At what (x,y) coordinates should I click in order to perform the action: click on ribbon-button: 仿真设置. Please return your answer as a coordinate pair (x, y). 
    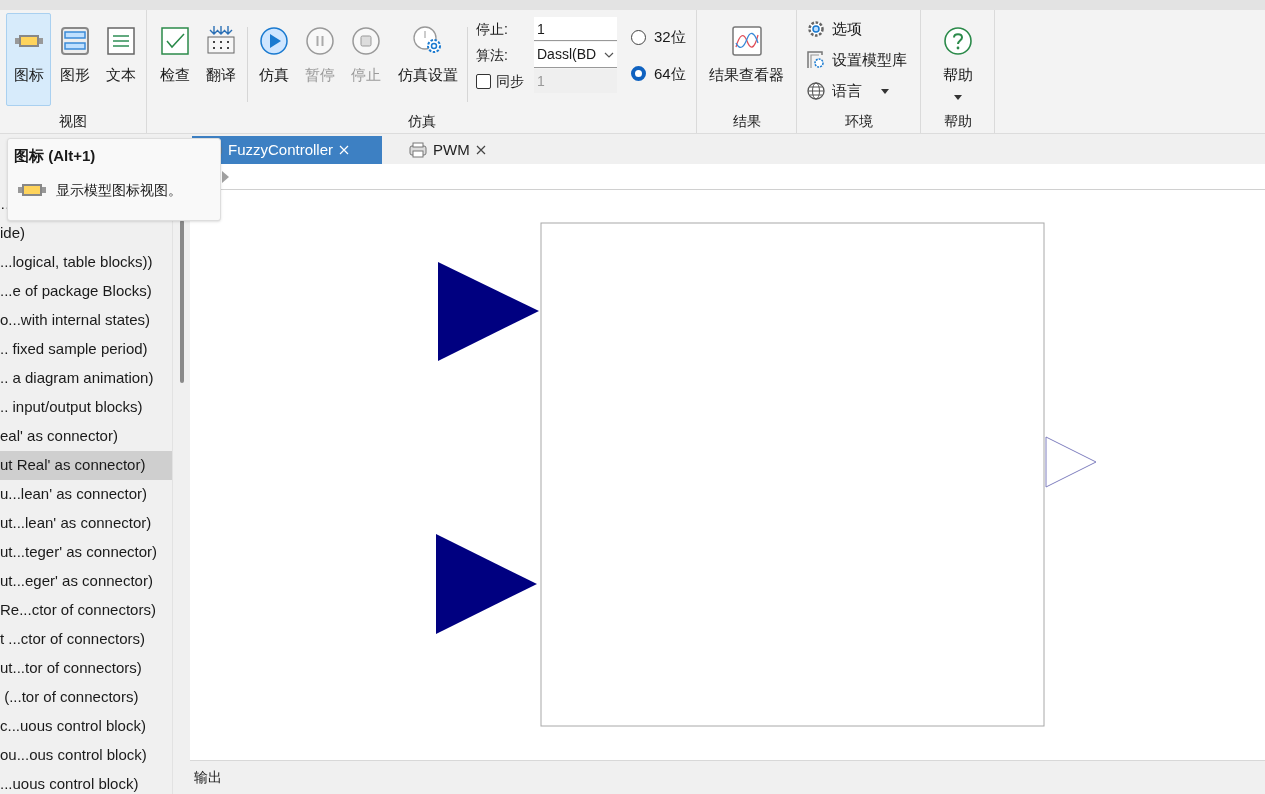
    Looking at the image, I should click on (428, 59).